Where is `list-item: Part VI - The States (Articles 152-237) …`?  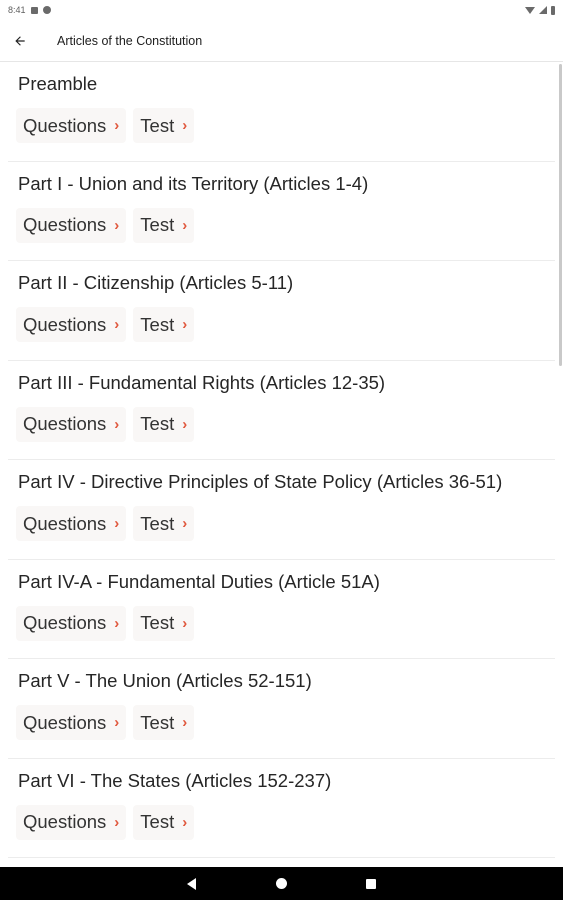 list-item: Part VI - The States (Articles 152-237) … is located at coordinates (281, 808).